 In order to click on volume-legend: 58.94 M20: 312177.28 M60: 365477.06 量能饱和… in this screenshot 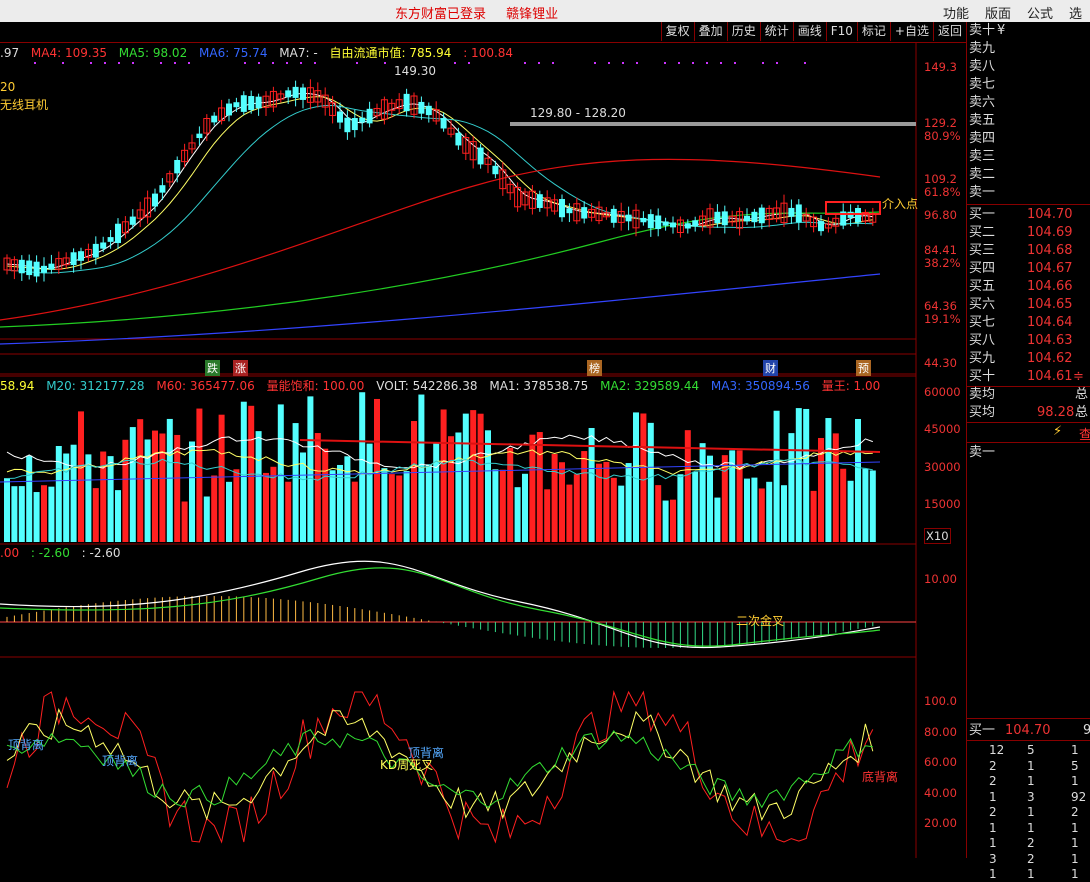, I will do `click(444, 385)`.